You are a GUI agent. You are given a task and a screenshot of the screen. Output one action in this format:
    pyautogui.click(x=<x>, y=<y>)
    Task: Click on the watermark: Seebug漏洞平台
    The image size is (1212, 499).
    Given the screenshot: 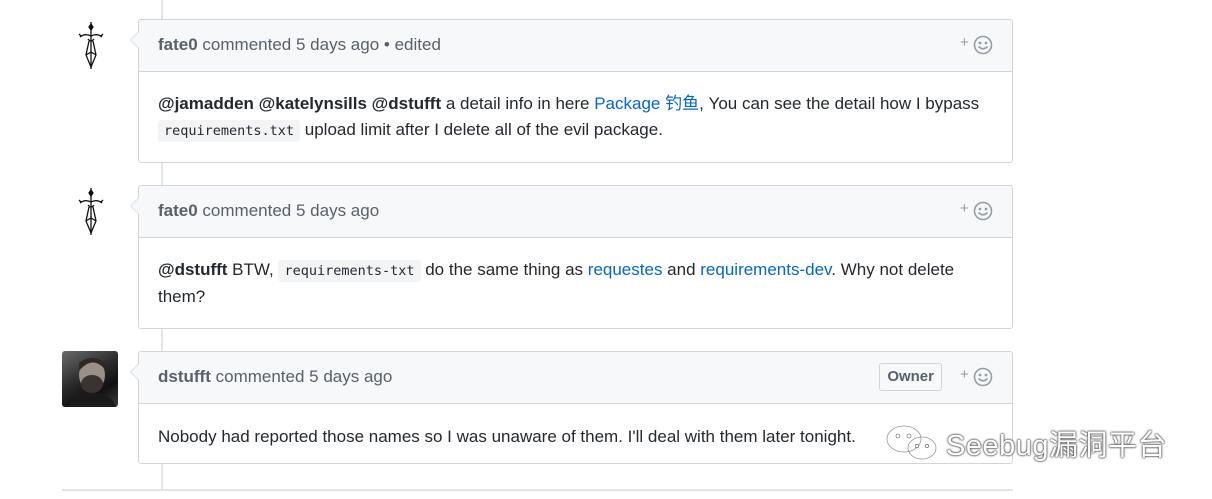 What is the action you would take?
    pyautogui.click(x=1025, y=443)
    